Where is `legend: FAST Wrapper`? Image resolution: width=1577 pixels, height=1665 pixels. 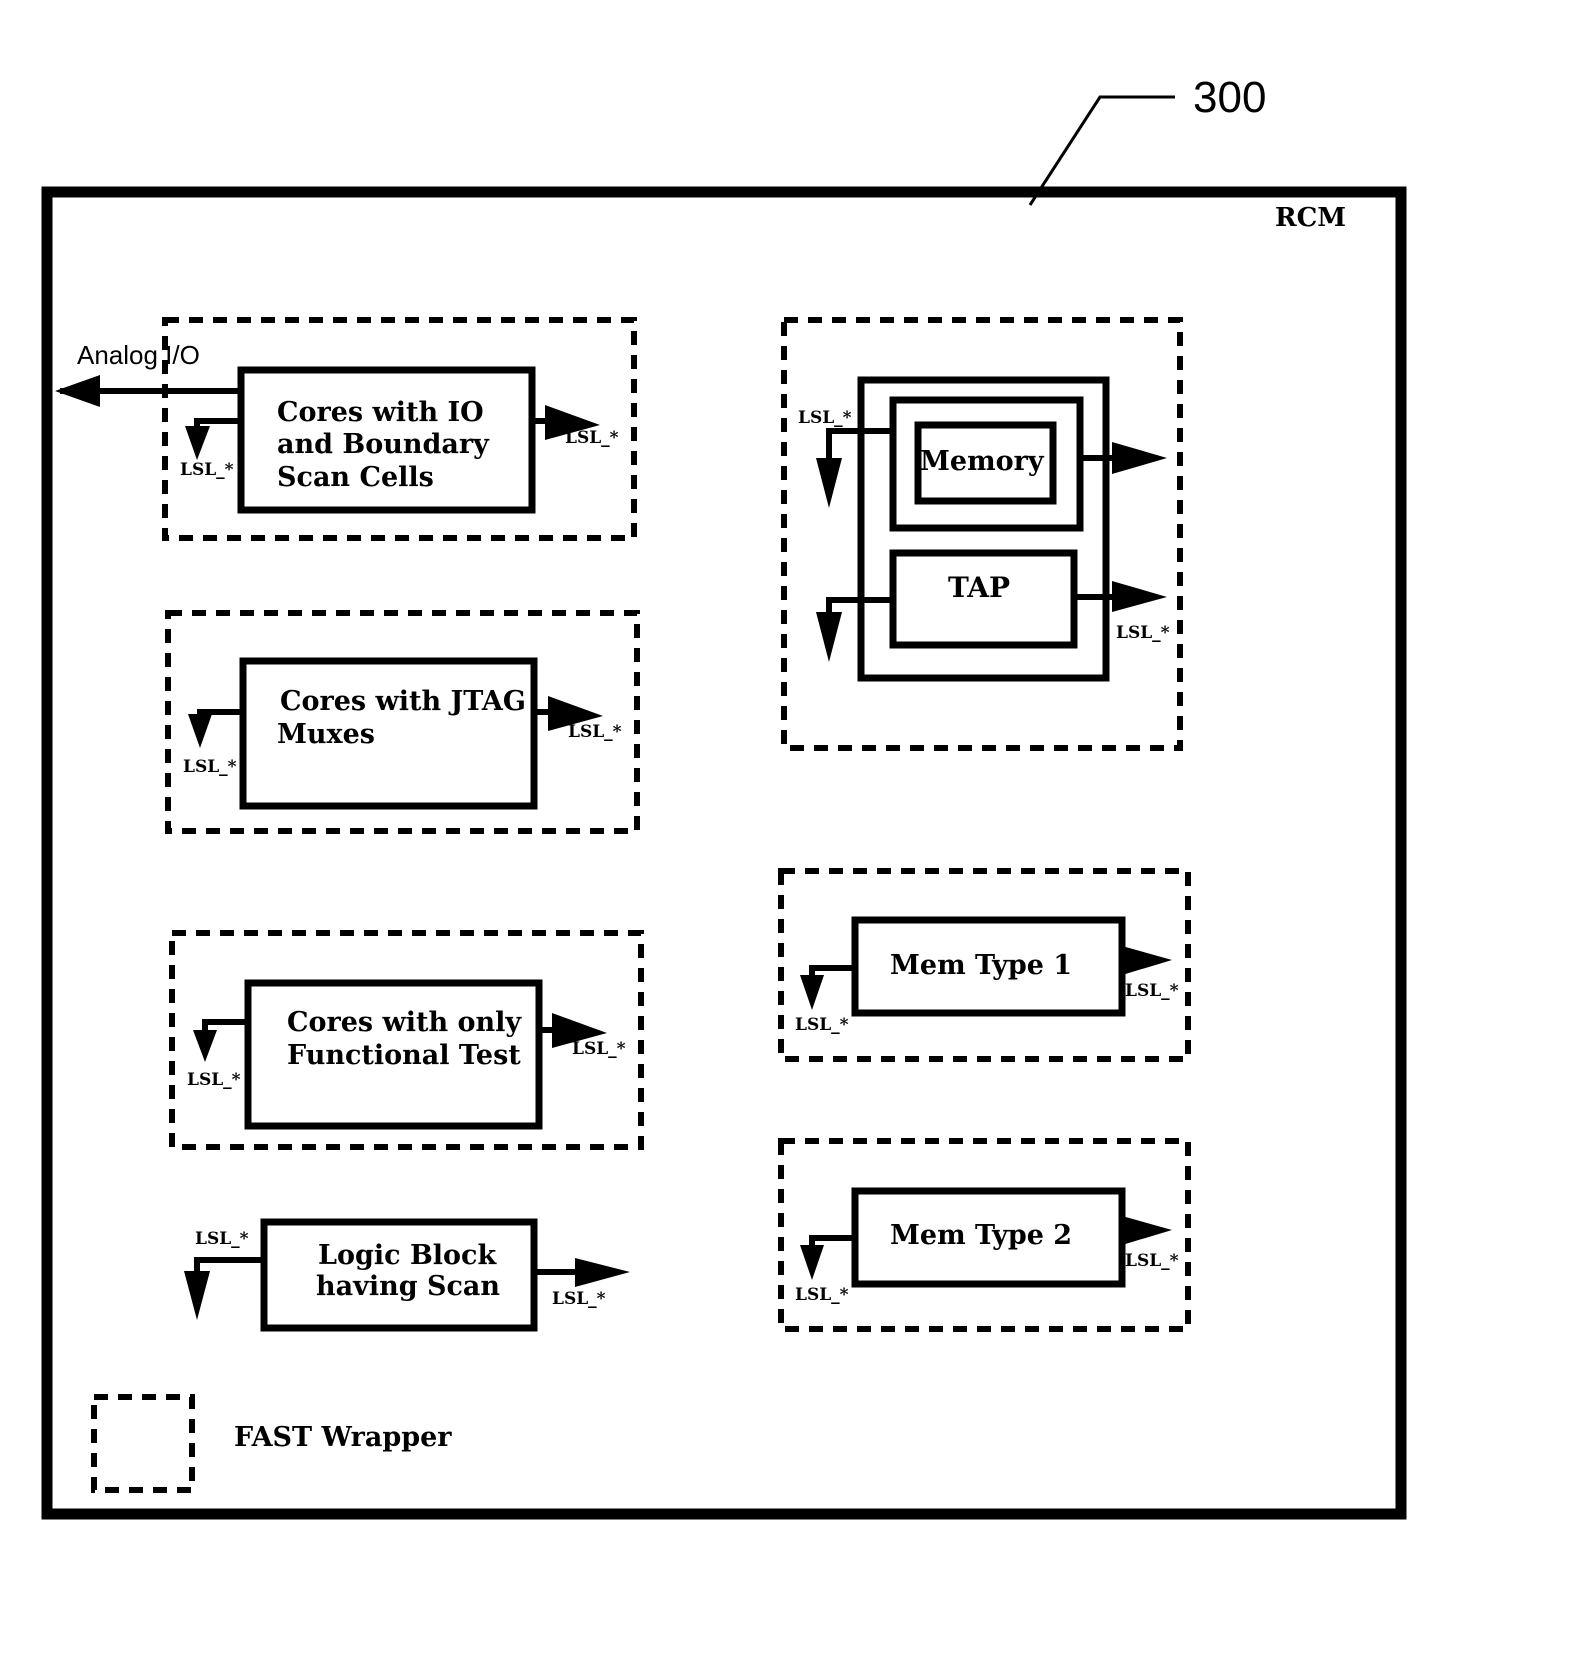 legend: FAST Wrapper is located at coordinates (271, 1443).